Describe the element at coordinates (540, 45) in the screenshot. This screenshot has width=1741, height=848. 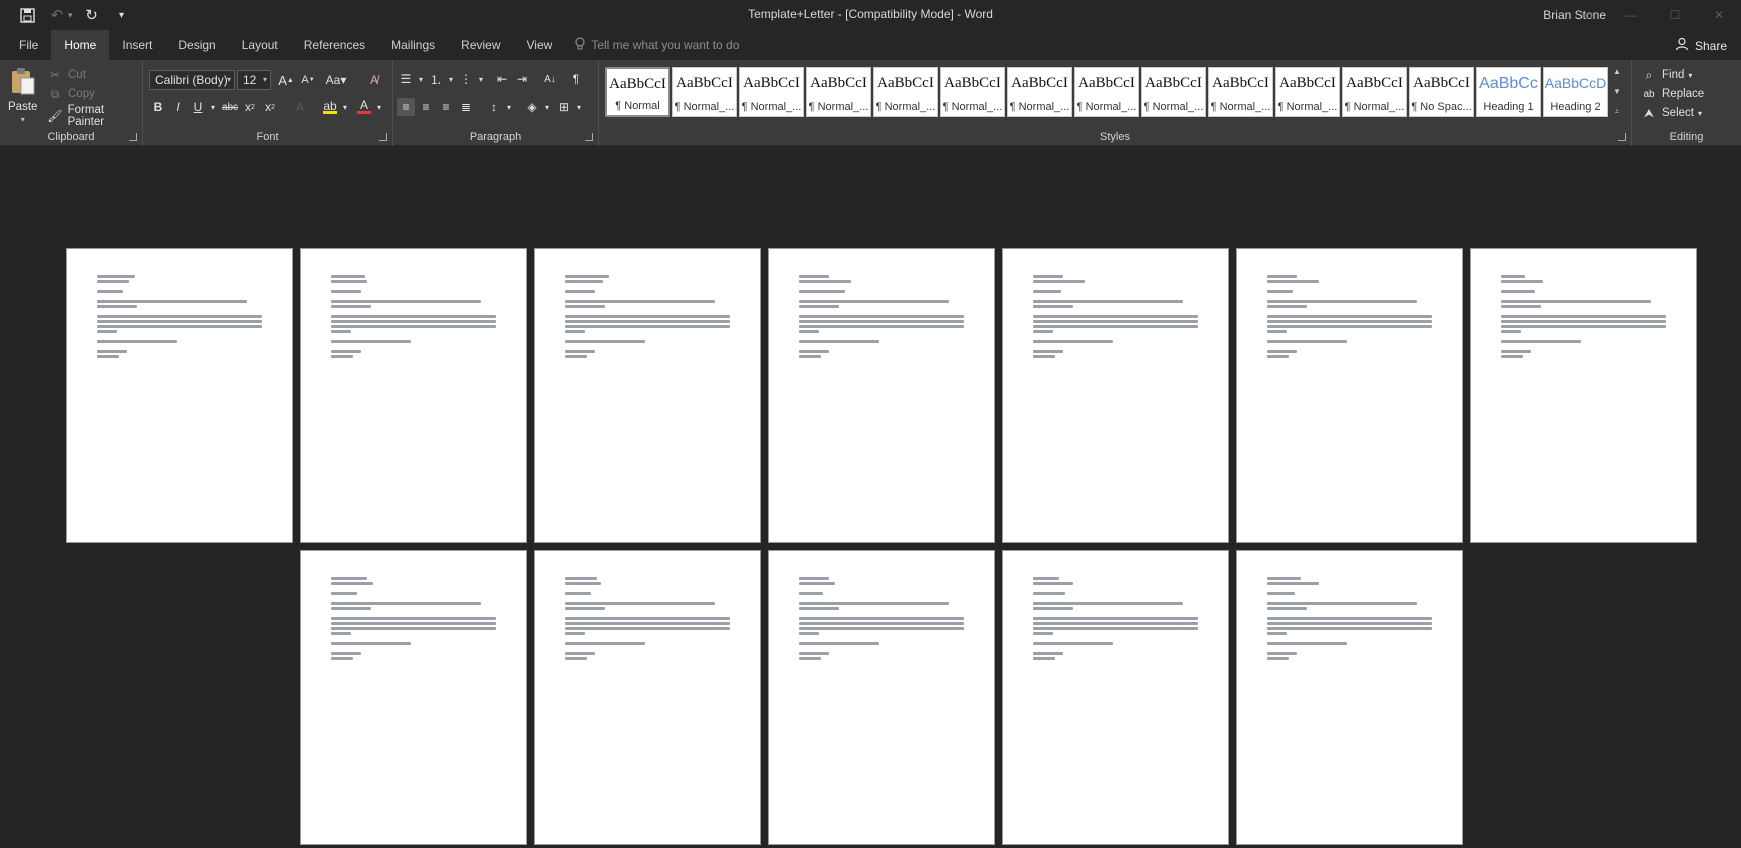
I see `tab-view: View` at that location.